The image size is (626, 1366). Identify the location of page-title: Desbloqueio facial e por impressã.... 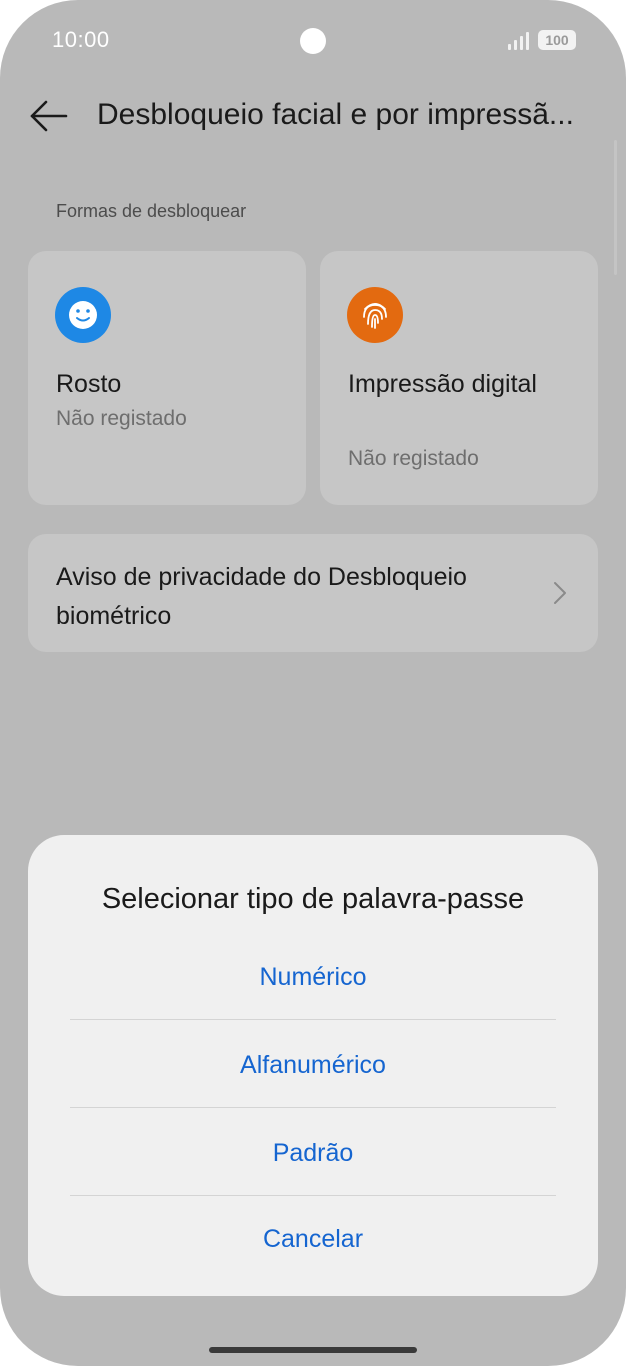
(335, 114).